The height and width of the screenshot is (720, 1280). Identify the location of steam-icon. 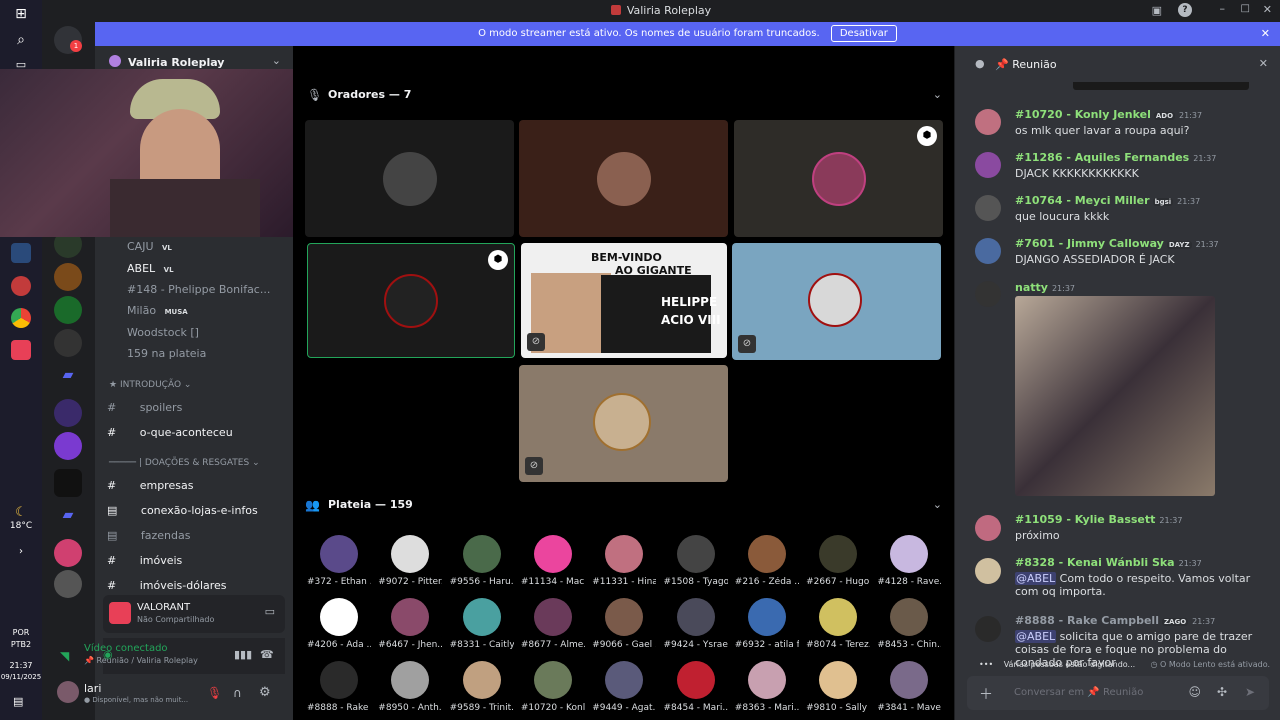
(21, 253).